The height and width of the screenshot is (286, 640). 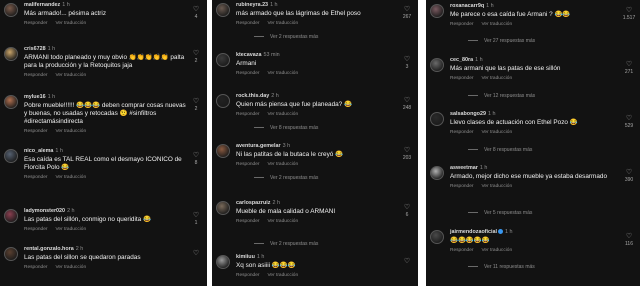 What do you see at coordinates (245, 257) in the screenshot?
I see `username-text: kimiiuu` at bounding box center [245, 257].